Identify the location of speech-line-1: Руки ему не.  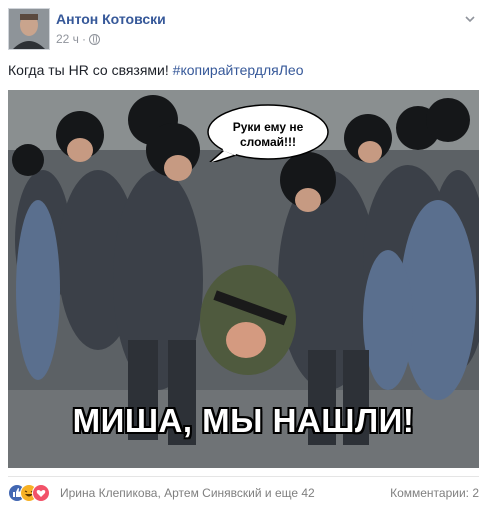
(268, 127).